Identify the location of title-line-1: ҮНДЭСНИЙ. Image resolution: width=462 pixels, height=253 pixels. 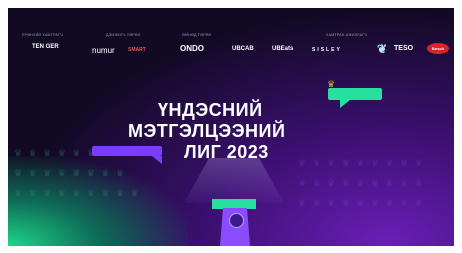
(210, 110).